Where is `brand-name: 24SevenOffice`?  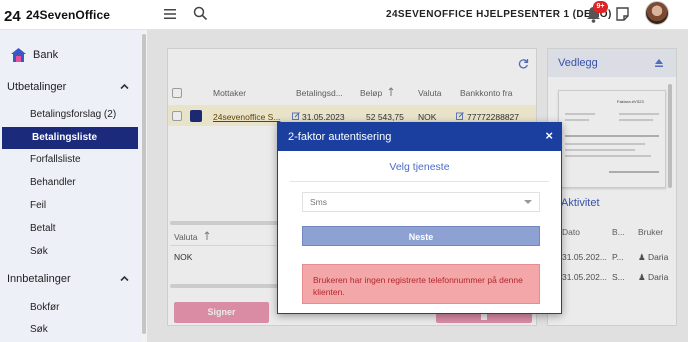
brand-name: 24SevenOffice is located at coordinates (68, 15).